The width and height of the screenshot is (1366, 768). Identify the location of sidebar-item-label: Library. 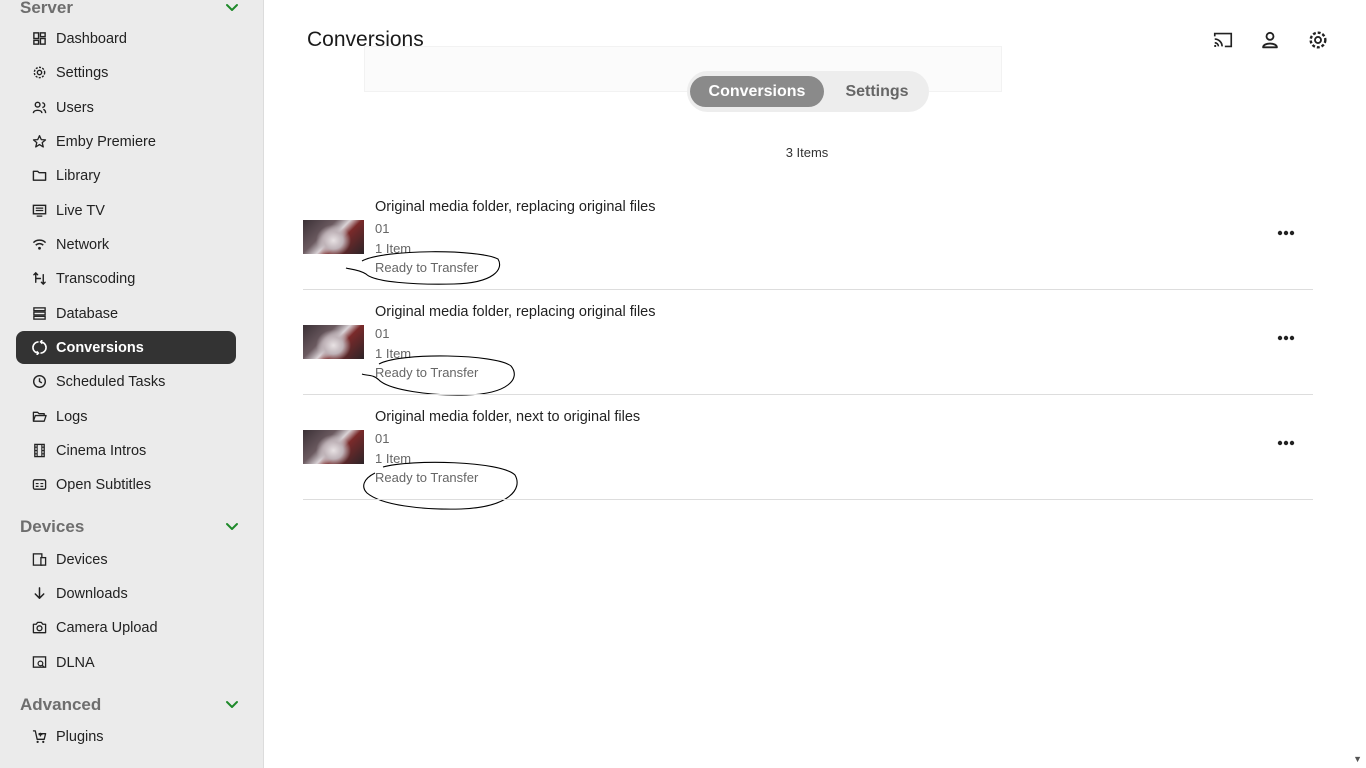
(78, 175).